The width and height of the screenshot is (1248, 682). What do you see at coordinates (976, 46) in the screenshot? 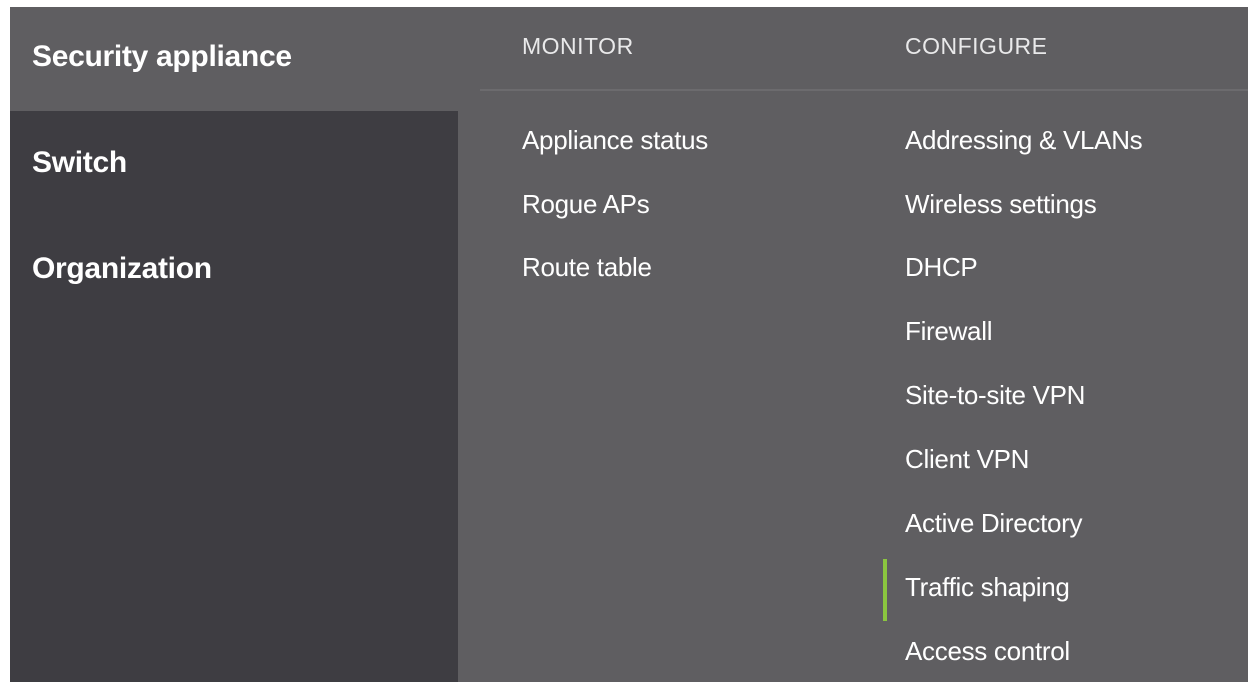
I see `configure-heading: CONFIGURE` at bounding box center [976, 46].